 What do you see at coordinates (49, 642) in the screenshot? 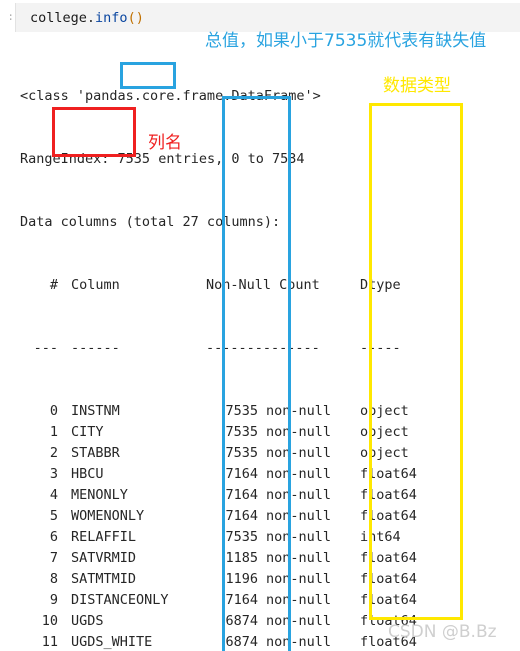
I see `row-index: 11` at bounding box center [49, 642].